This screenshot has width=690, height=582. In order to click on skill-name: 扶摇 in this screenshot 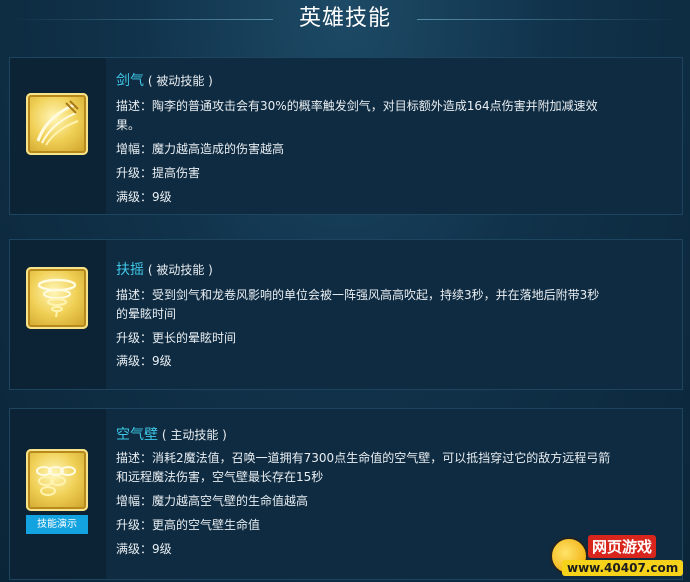, I will do `click(130, 270)`.